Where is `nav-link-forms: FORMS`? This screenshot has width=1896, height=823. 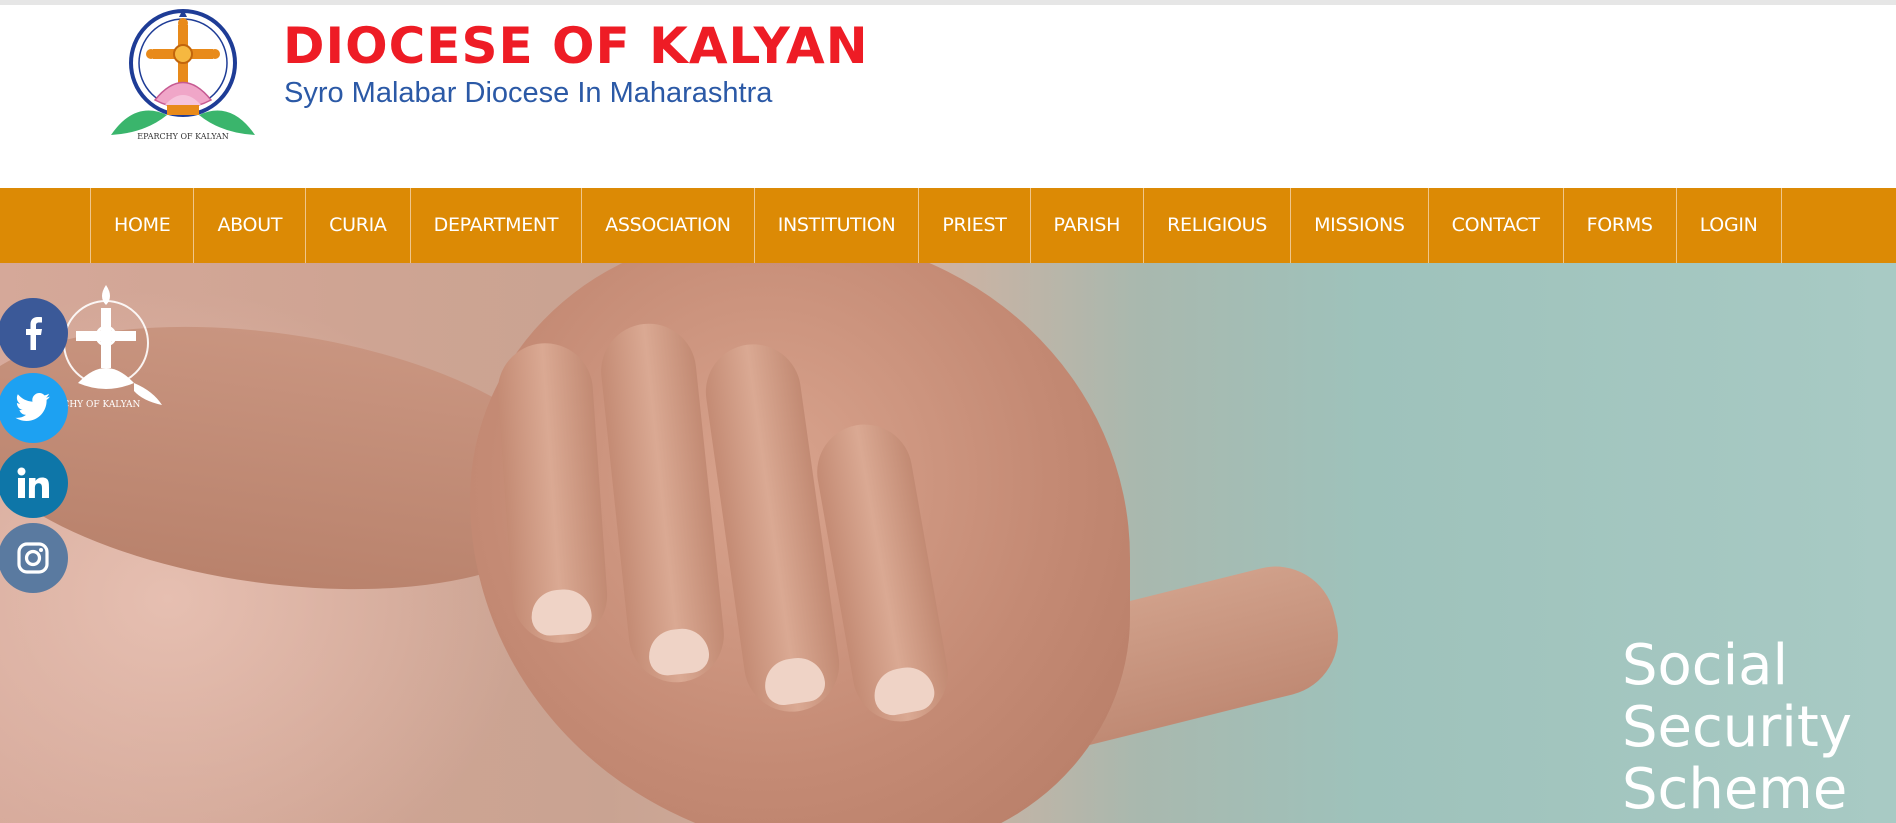
nav-link-forms: FORMS is located at coordinates (1620, 225).